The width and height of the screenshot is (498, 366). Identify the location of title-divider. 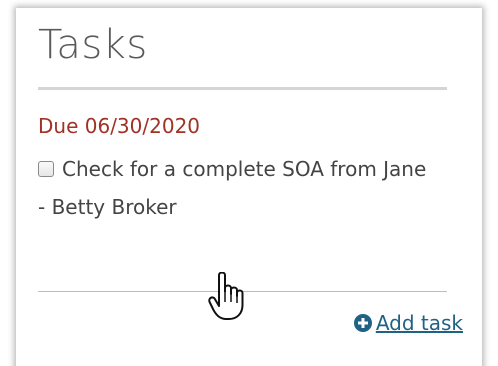
(242, 88).